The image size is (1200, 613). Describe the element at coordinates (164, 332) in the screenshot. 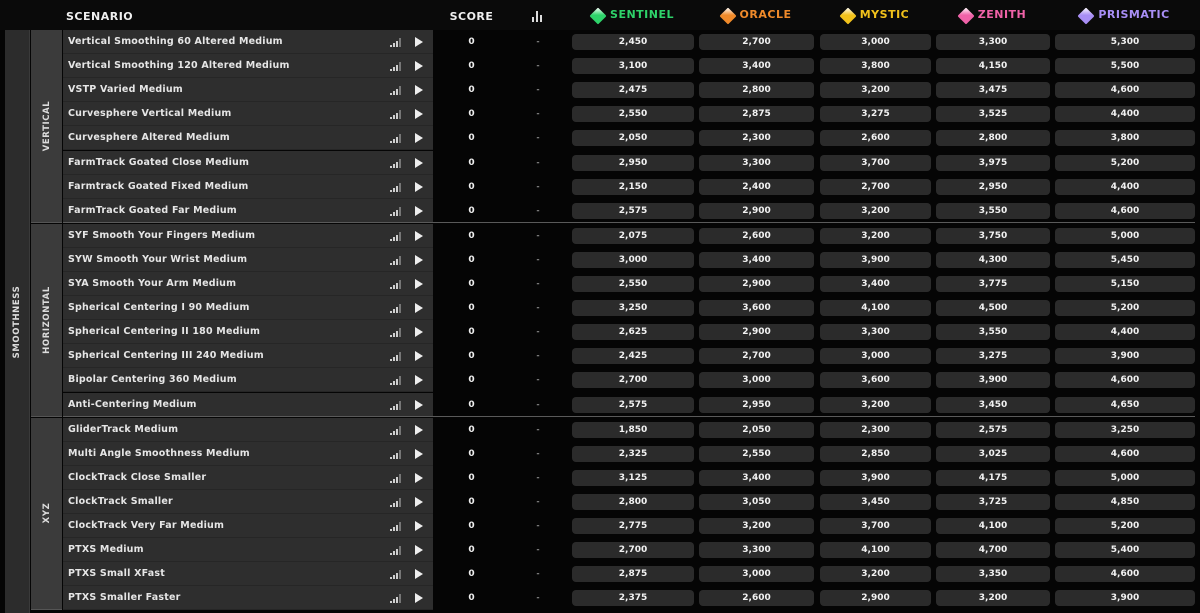

I see `scenario-name: Spherical Centering II 180 Medium` at that location.